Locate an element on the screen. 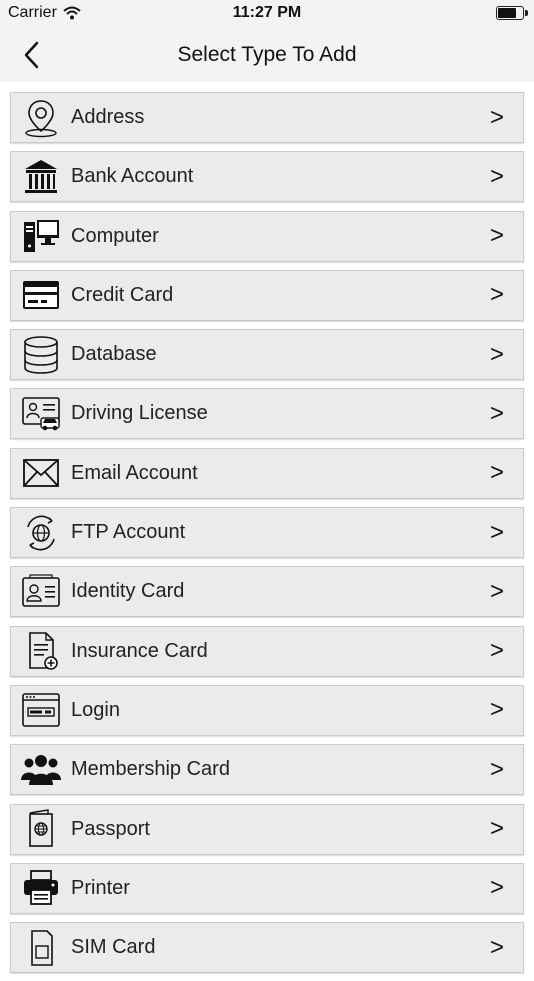 Image resolution: width=534 pixels, height=981 pixels. list-item-credit-card: Credit Card > is located at coordinates (267, 295).